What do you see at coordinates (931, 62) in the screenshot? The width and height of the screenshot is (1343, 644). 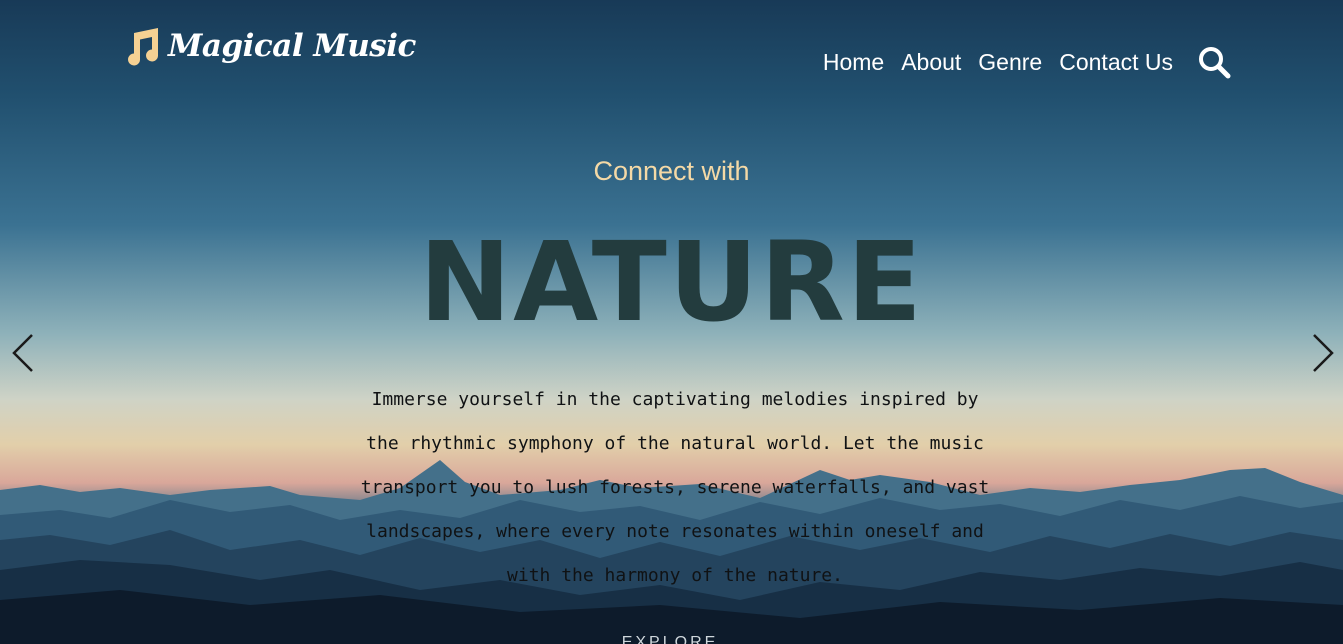 I see `nav-about: About` at bounding box center [931, 62].